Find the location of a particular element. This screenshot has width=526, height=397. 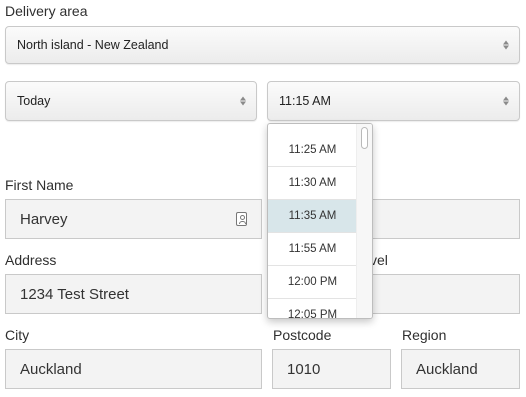

delivery-time-value: 11:15 AM is located at coordinates (305, 101).